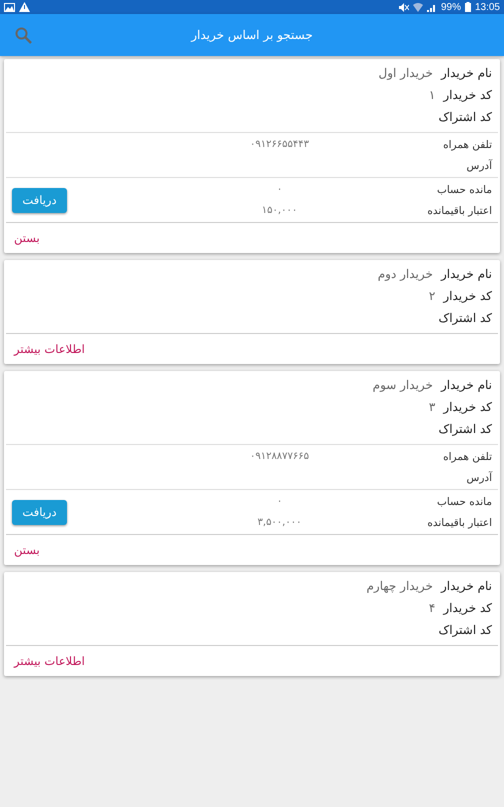  I want to click on image-icon, so click(9, 7).